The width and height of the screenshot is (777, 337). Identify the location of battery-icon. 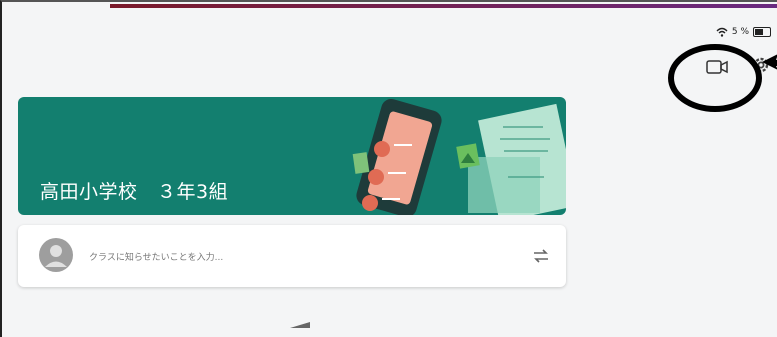
(762, 32).